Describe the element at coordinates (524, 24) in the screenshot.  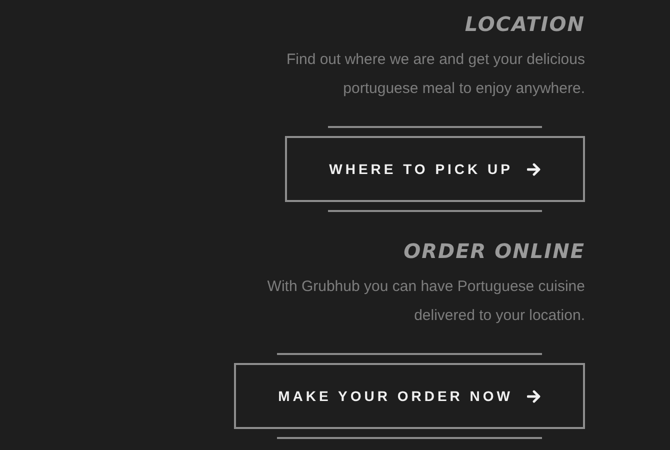
I see `section-heading: LOCATION` at that location.